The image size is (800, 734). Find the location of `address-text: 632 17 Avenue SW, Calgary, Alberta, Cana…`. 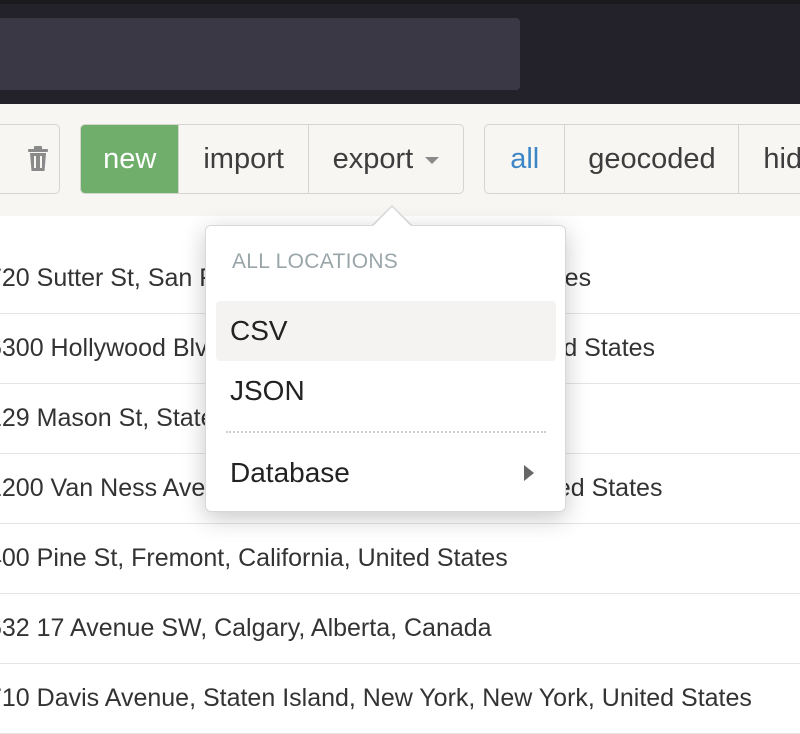

address-text: 632 17 Avenue SW, Calgary, Alberta, Cana… is located at coordinates (246, 628).